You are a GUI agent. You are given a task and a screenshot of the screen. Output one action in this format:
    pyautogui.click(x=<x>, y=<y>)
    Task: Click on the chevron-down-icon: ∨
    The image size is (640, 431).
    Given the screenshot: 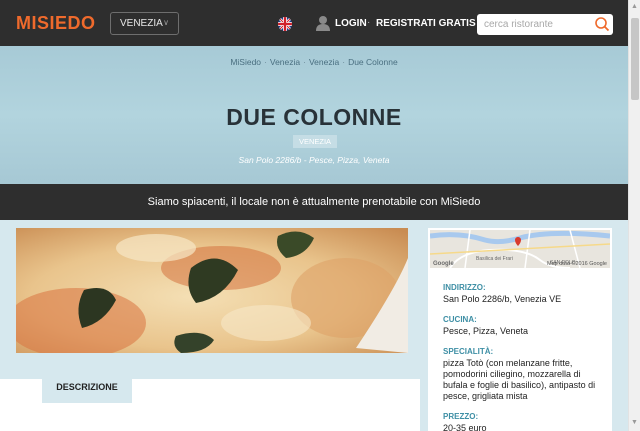 What is the action you would take?
    pyautogui.click(x=166, y=22)
    